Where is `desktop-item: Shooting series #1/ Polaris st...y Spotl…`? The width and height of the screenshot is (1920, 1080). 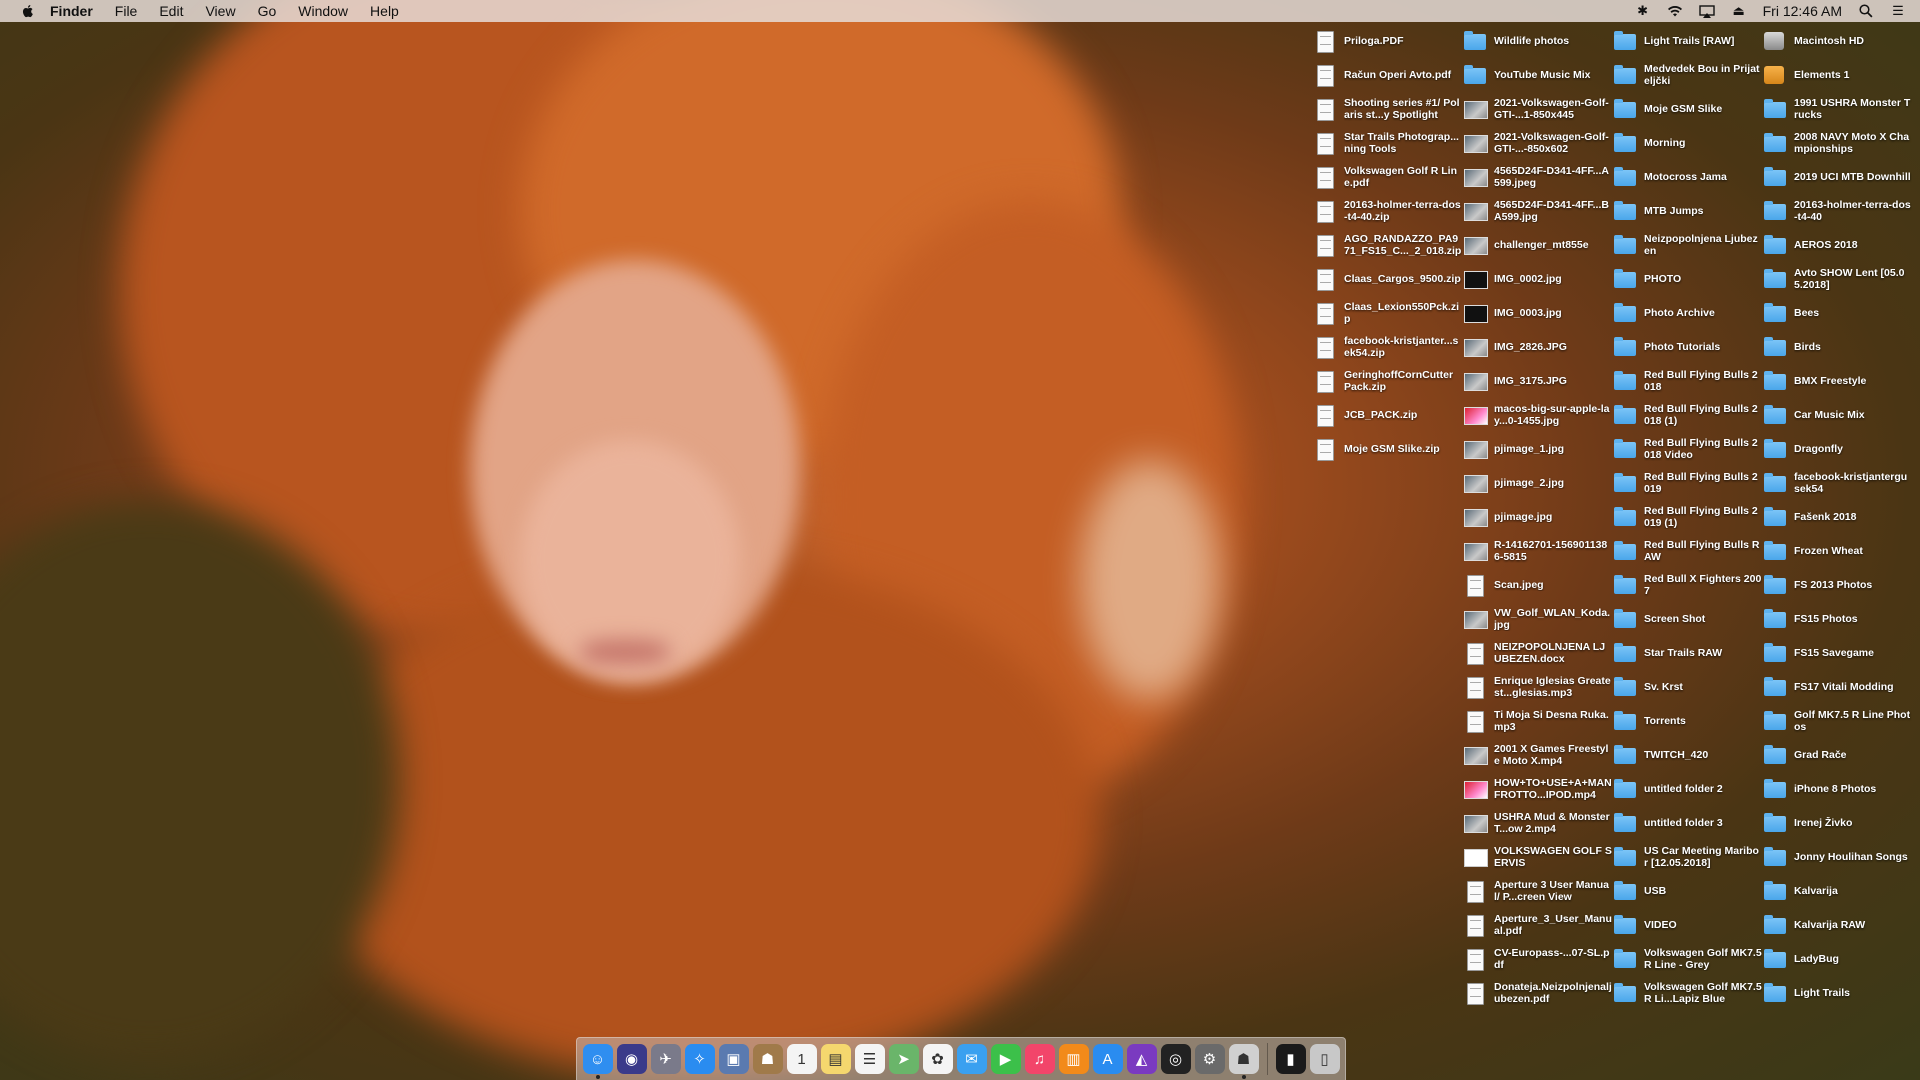
desktop-item: Shooting series #1/ Polaris st...y Spotl… is located at coordinates (1389, 109).